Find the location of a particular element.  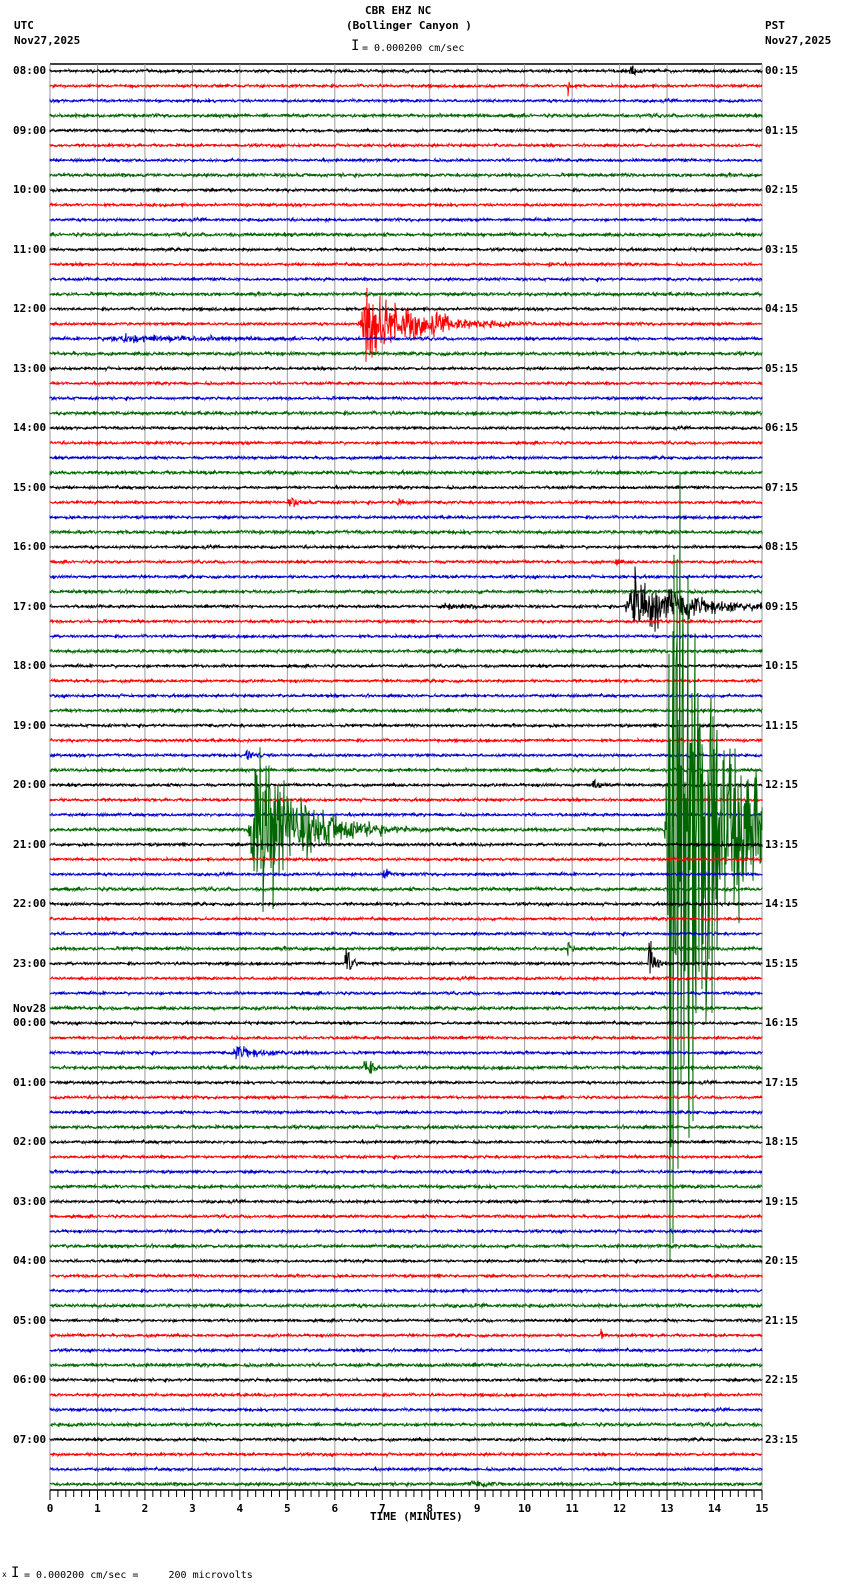

x-tick-label: 2 is located at coordinates (145, 1508).